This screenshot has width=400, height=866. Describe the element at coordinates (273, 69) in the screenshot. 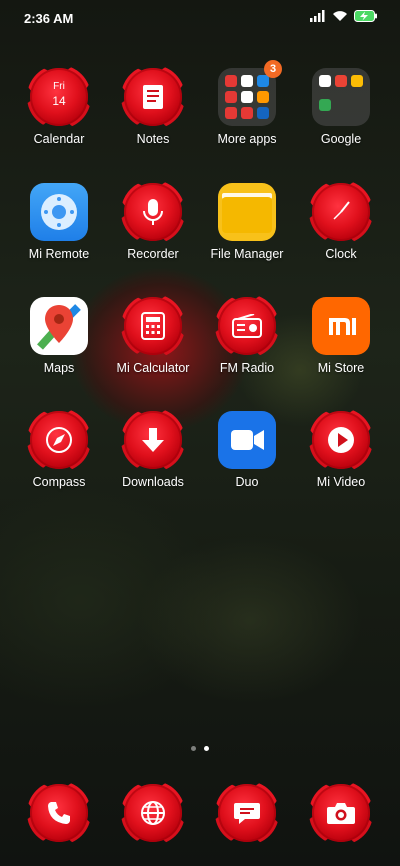

I see `notification-badge: 3` at that location.